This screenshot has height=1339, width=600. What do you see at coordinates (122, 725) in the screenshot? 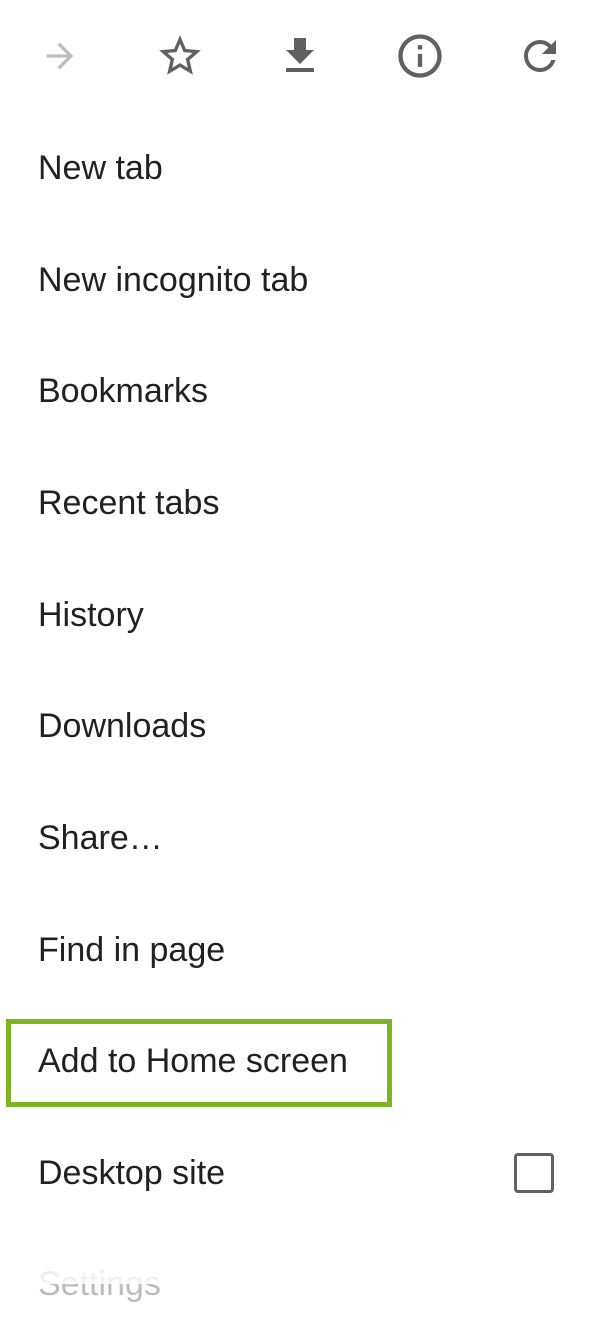
I see `menu-item-label: Downloads` at bounding box center [122, 725].